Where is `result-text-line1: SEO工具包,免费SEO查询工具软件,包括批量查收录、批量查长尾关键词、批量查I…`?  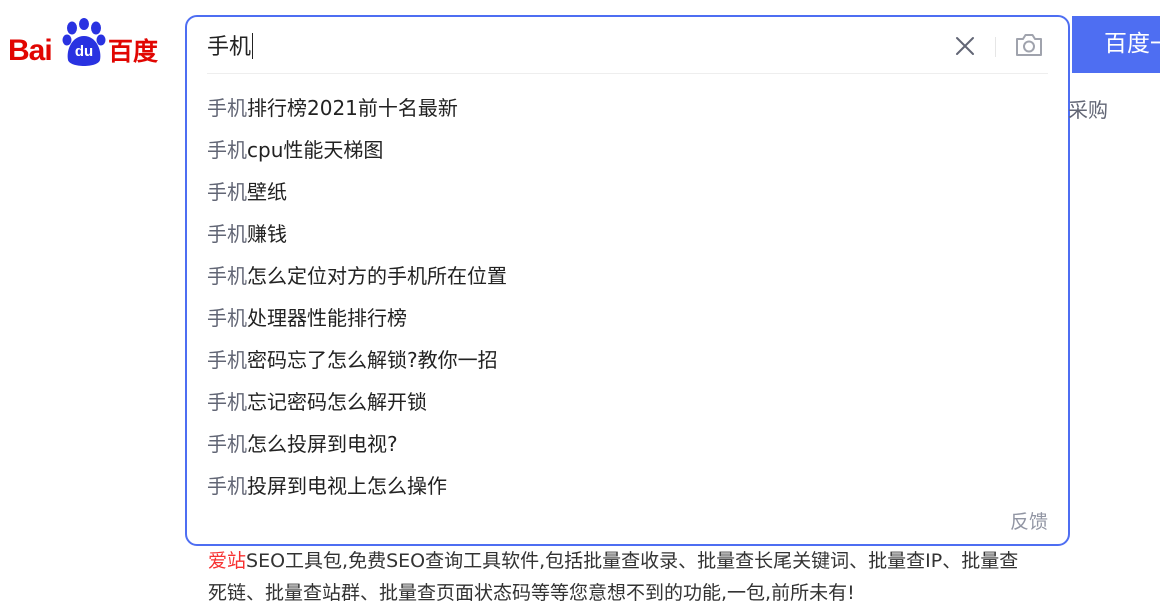 result-text-line1: SEO工具包,免费SEO查询工具软件,包括批量查收录、批量查长尾关键词、批量查I… is located at coordinates (632, 561).